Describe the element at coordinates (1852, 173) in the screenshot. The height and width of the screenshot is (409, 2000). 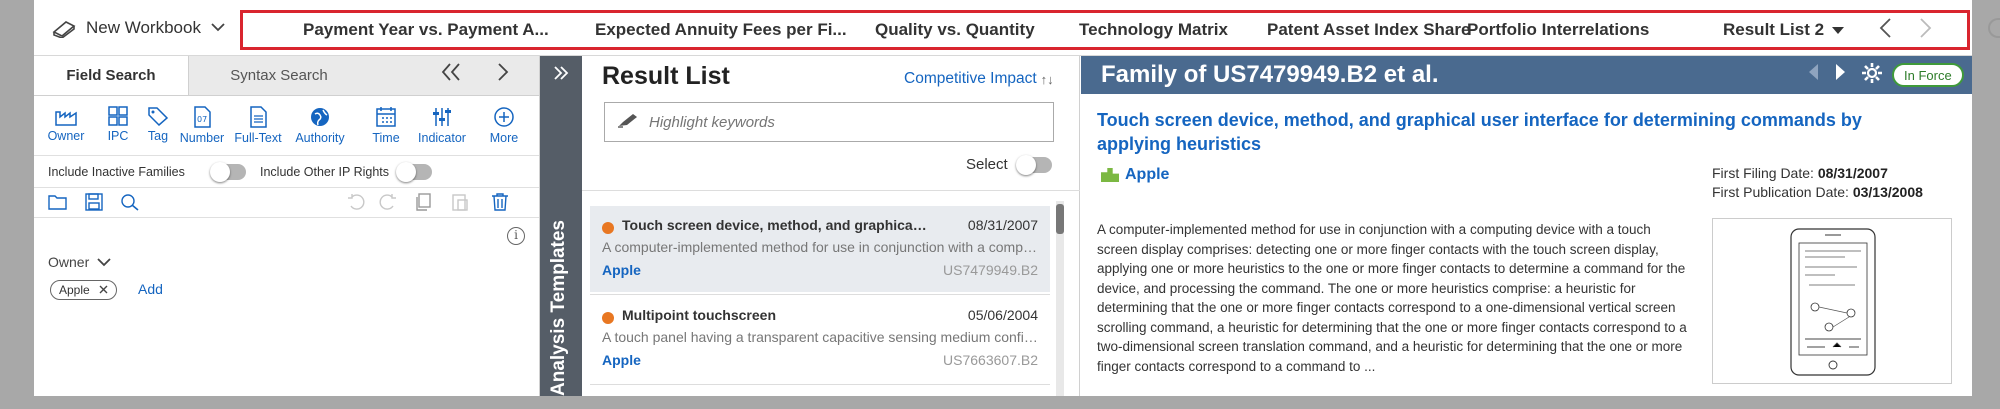
I see `first-filing-date: 08/31/2007` at that location.